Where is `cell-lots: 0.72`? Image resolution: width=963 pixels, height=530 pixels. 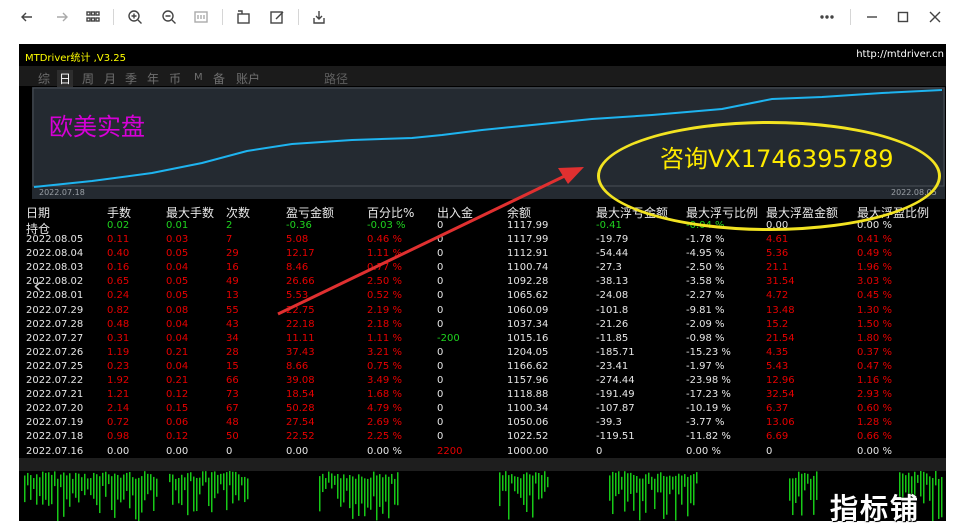 cell-lots: 0.72 is located at coordinates (118, 423).